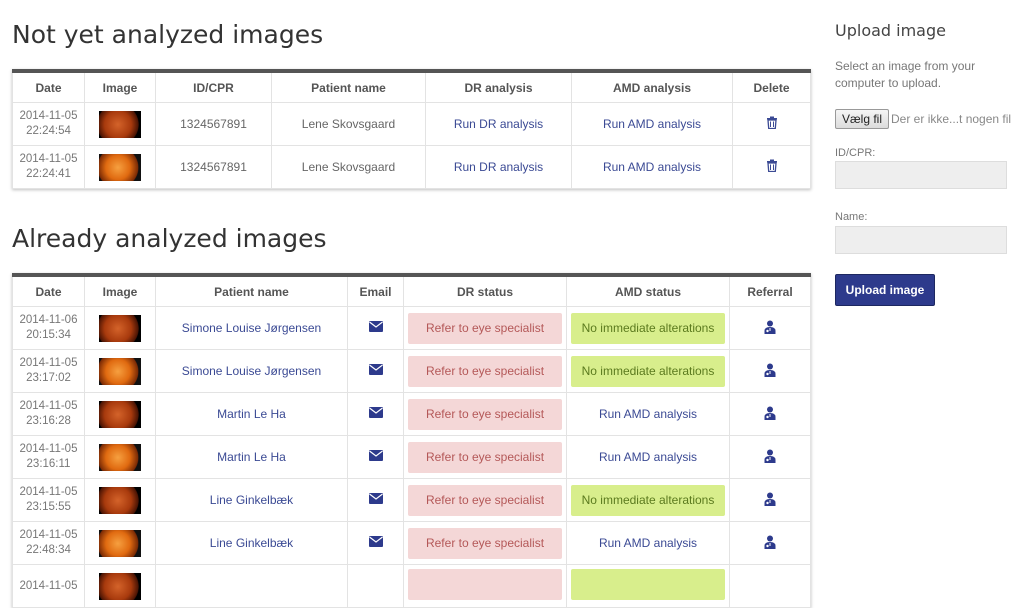 The image size is (1024, 608). Describe the element at coordinates (921, 240) in the screenshot. I see `name-input` at that location.